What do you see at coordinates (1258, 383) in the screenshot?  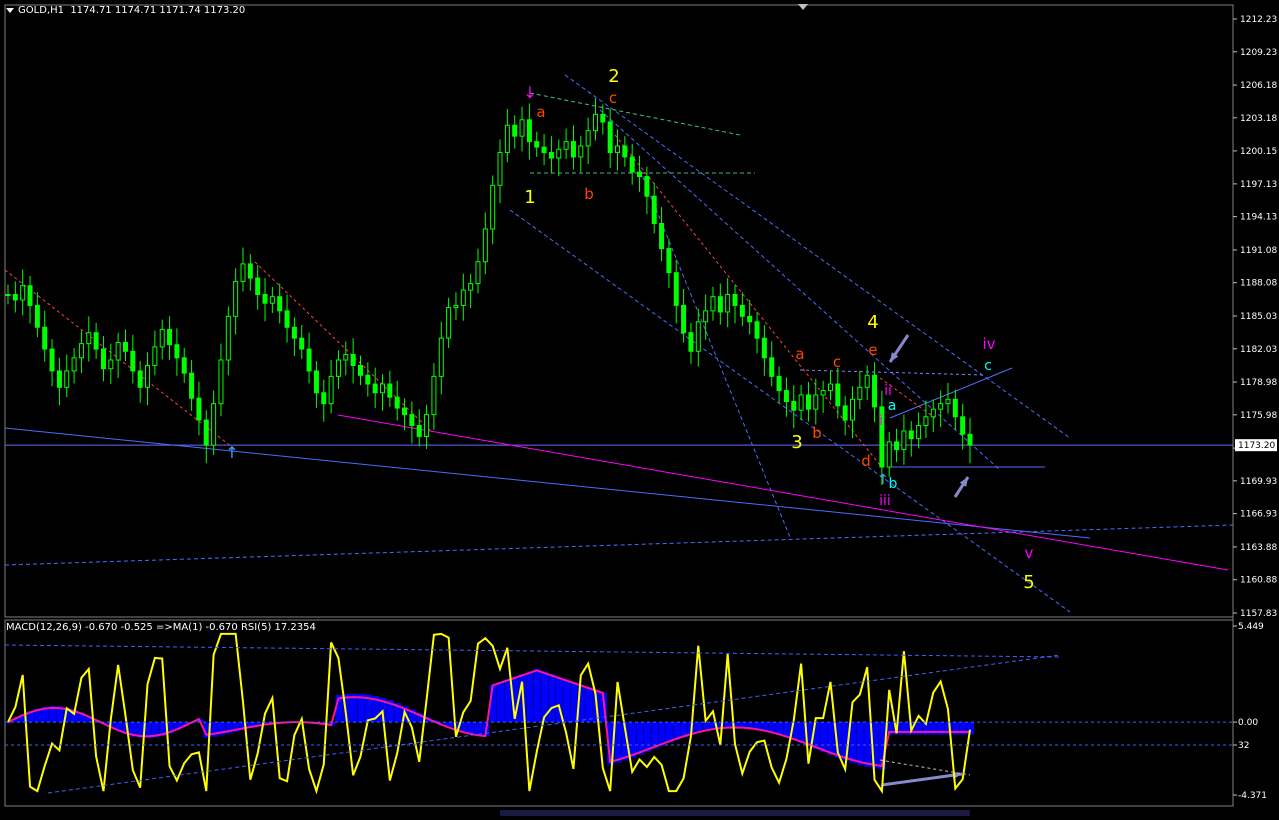 I see `price-tick-label: 1178.98` at bounding box center [1258, 383].